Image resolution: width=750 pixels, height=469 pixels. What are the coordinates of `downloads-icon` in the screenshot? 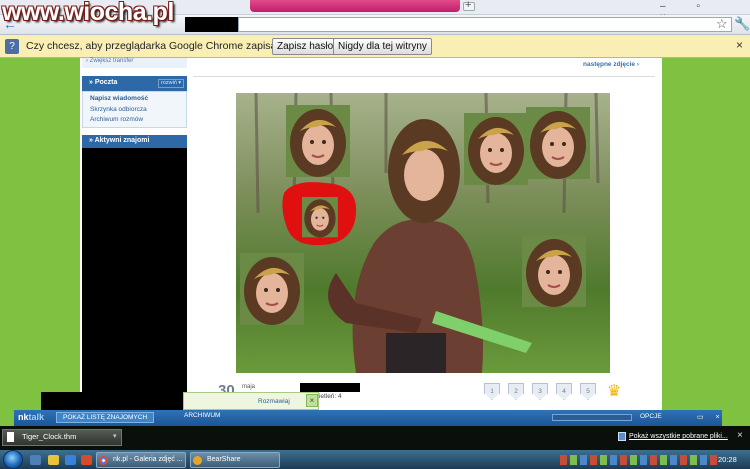 It's located at (622, 436).